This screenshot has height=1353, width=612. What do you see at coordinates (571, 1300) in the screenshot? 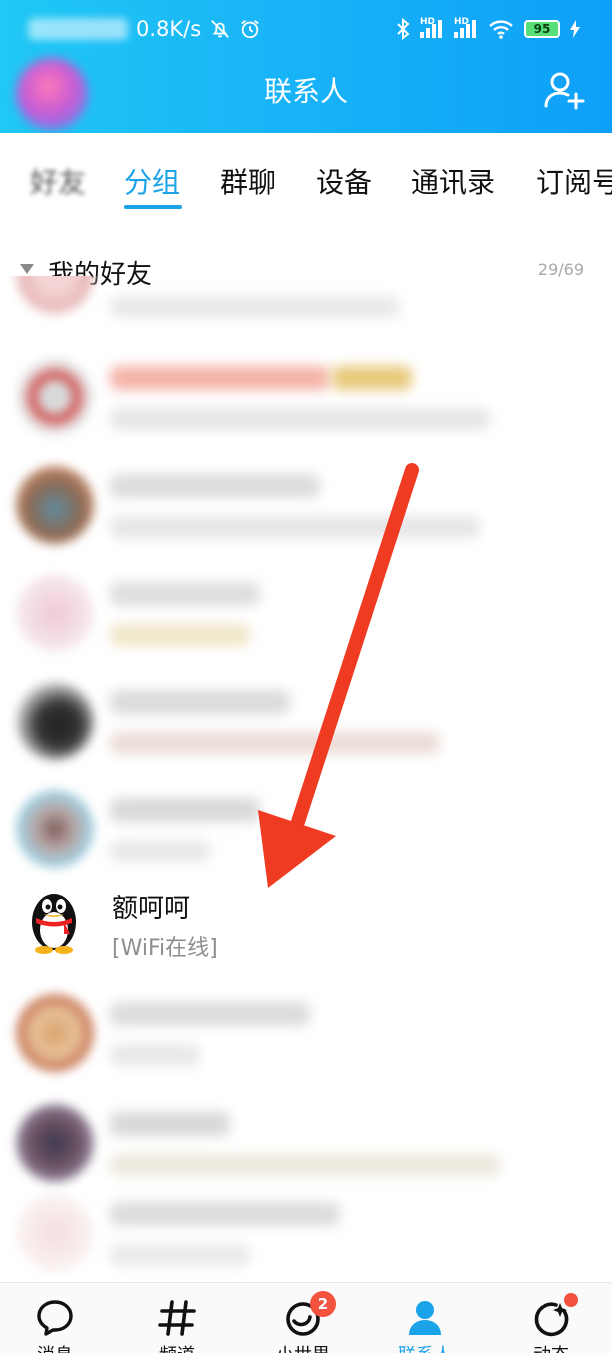
I see `notification-dot` at bounding box center [571, 1300].